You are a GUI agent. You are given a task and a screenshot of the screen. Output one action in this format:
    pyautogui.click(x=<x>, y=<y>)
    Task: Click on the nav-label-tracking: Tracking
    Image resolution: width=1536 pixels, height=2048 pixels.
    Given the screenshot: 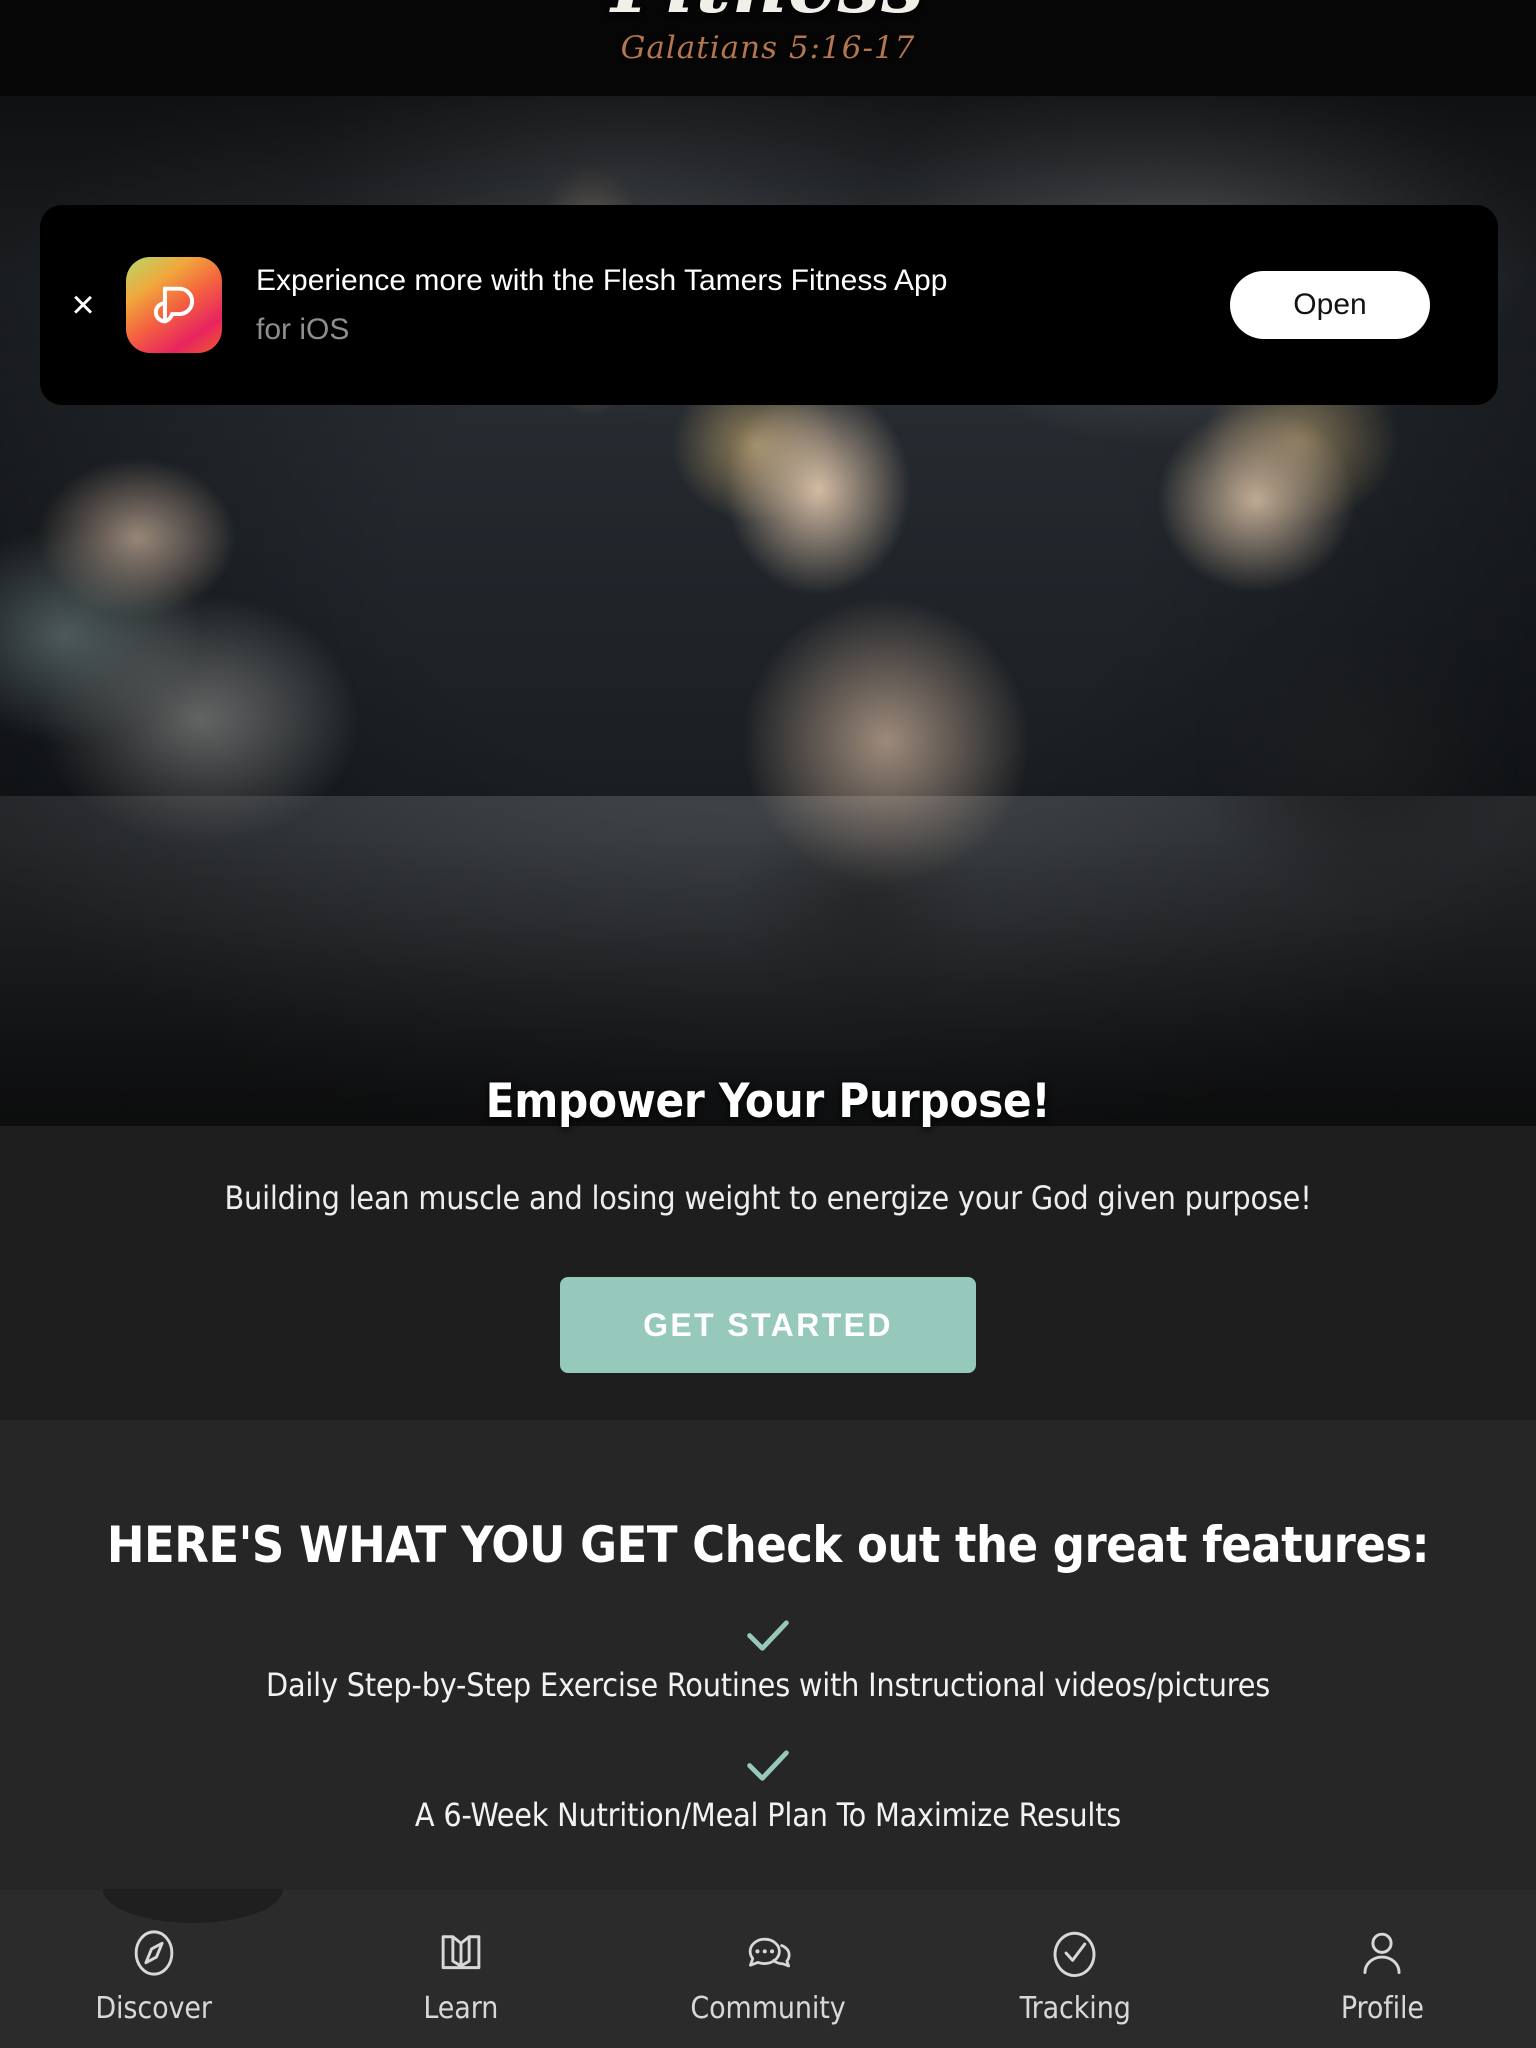 What is the action you would take?
    pyautogui.click(x=1075, y=2008)
    